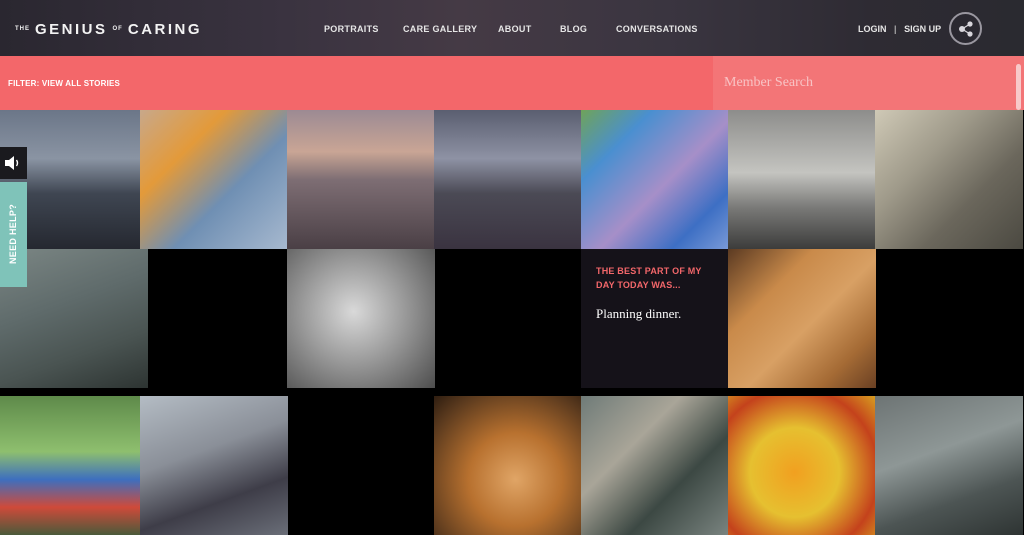 The height and width of the screenshot is (535, 1024). Describe the element at coordinates (117, 28) in the screenshot. I see `logo-word-of: OF` at that location.